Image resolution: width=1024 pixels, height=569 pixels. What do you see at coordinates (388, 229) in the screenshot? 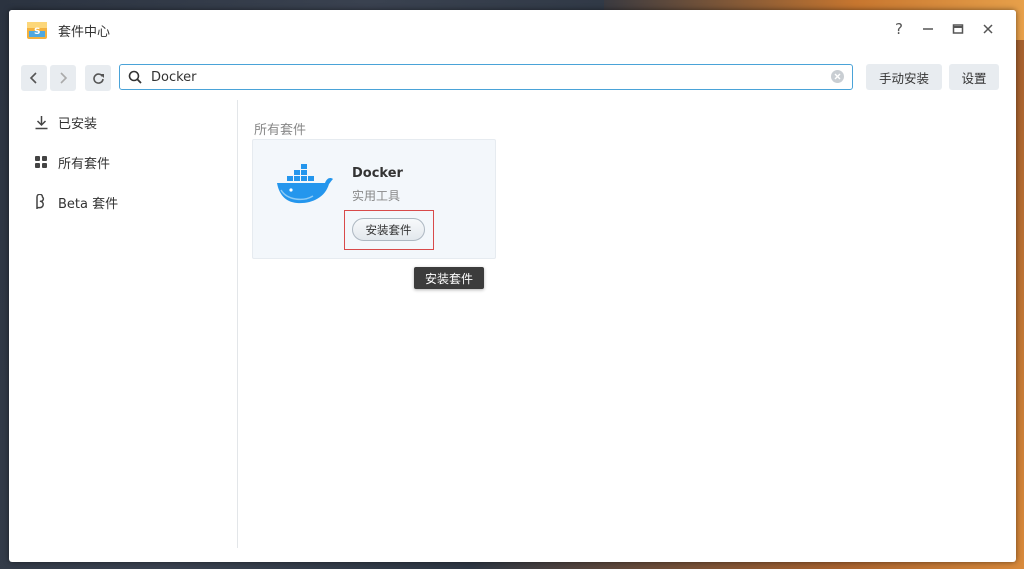
I see `install-package-button: 安装套件` at bounding box center [388, 229].